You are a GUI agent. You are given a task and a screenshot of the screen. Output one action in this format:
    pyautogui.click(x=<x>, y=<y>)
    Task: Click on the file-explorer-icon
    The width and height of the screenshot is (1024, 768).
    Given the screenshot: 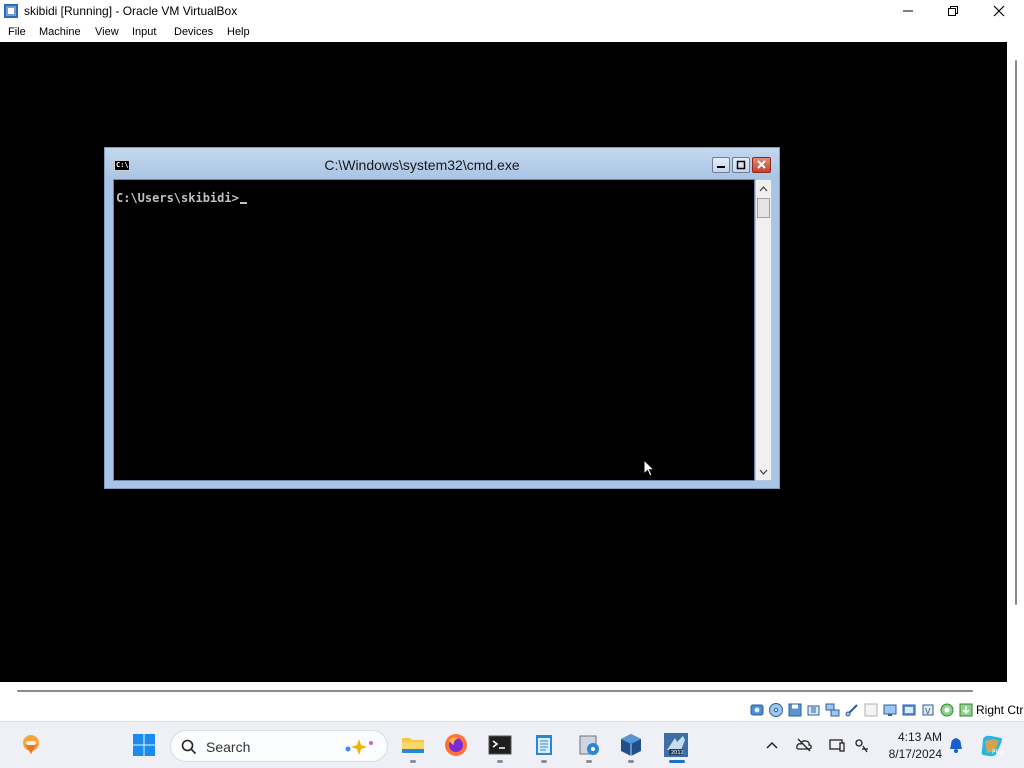 What is the action you would take?
    pyautogui.click(x=413, y=745)
    